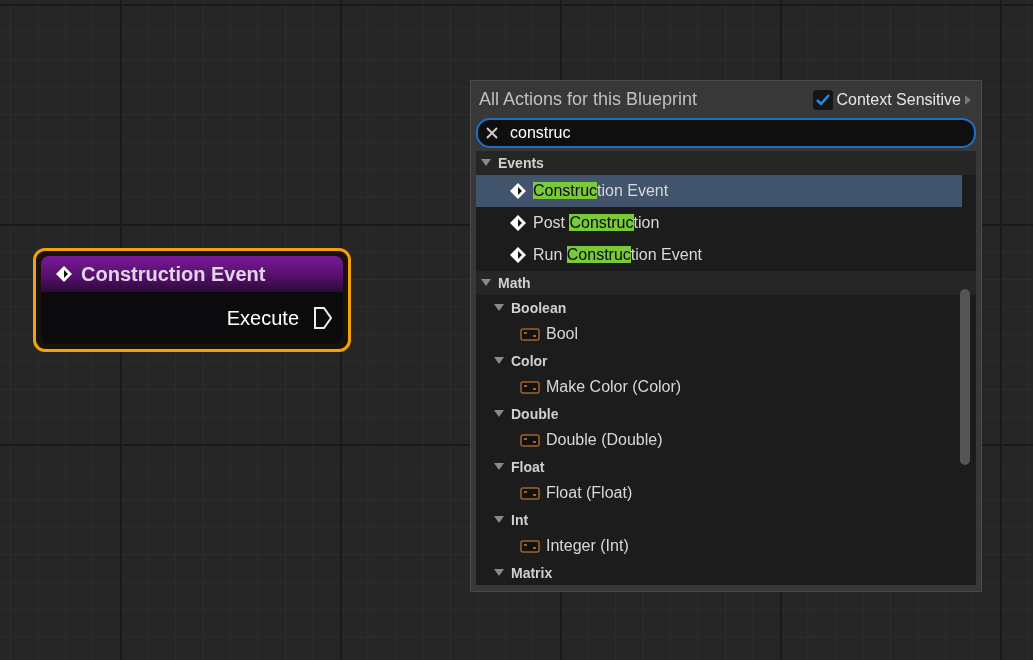  Describe the element at coordinates (726, 440) in the screenshot. I see `action-item: Double (Double)` at that location.